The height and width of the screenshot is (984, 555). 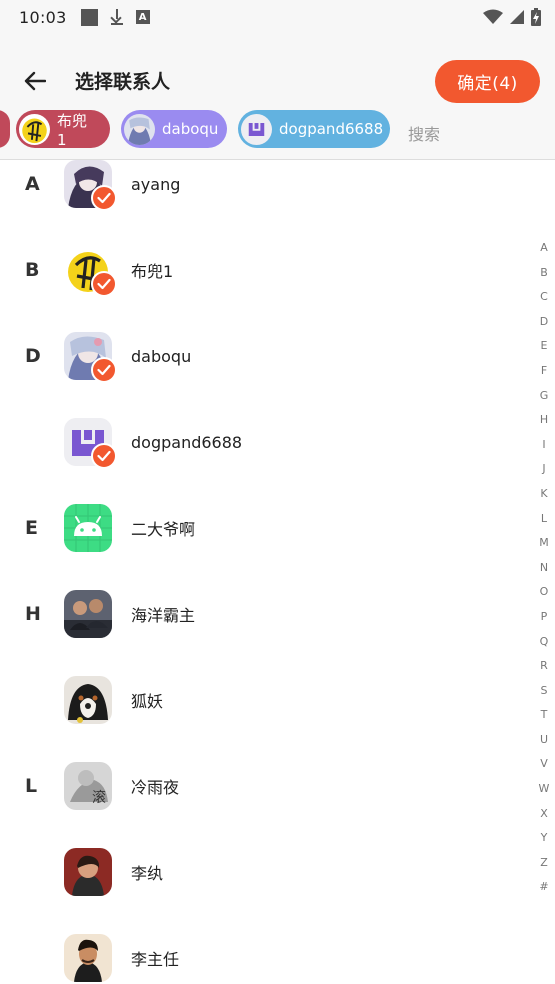 I want to click on section-letter: L, so click(x=31, y=786).